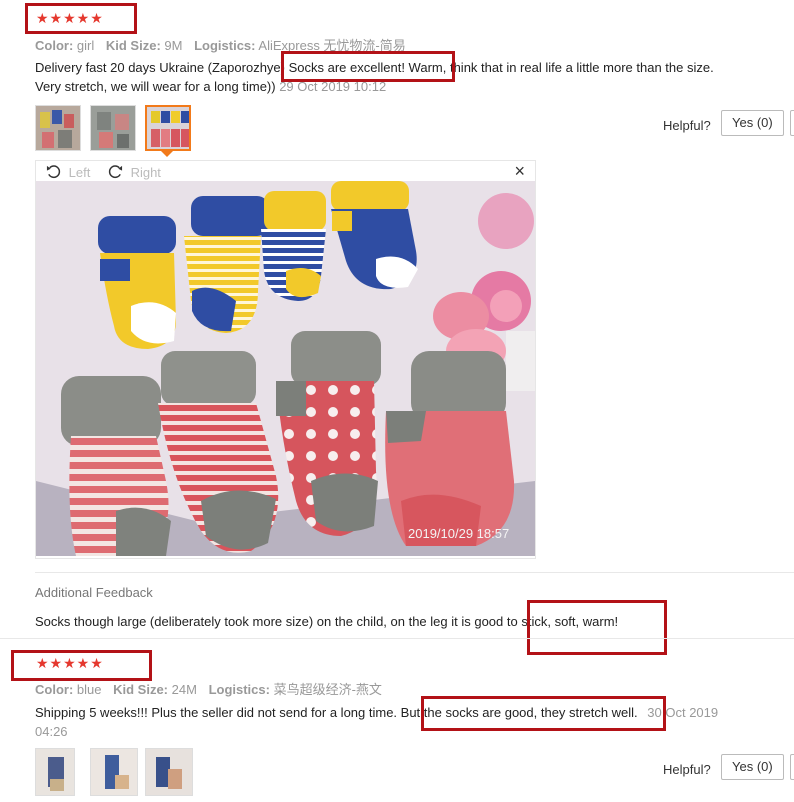 The height and width of the screenshot is (802, 794). I want to click on logistics-value: 菜鸟超级经济-燕文, so click(327, 689).